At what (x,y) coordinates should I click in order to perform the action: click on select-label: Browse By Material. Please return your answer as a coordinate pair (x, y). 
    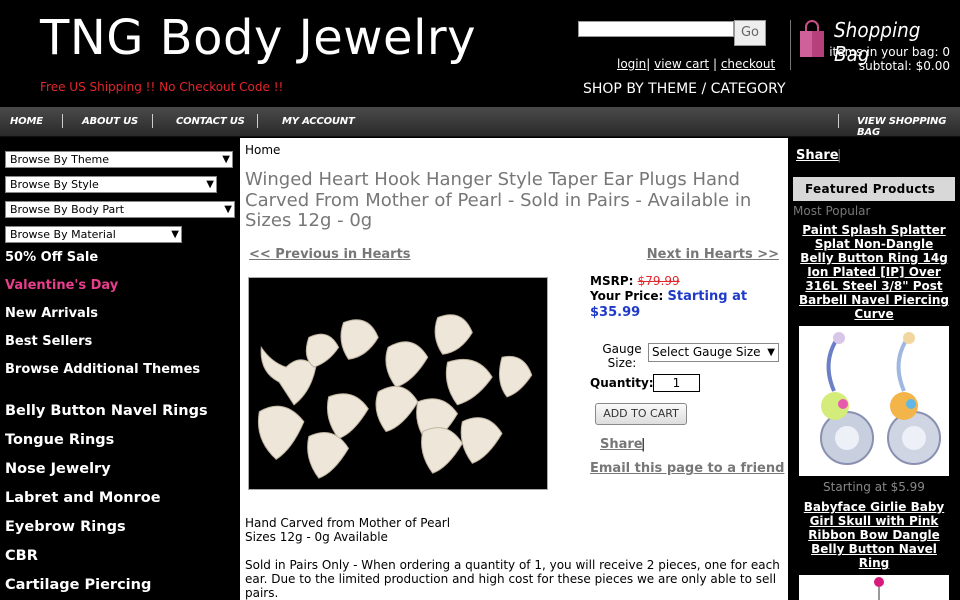
    Looking at the image, I should click on (63, 234).